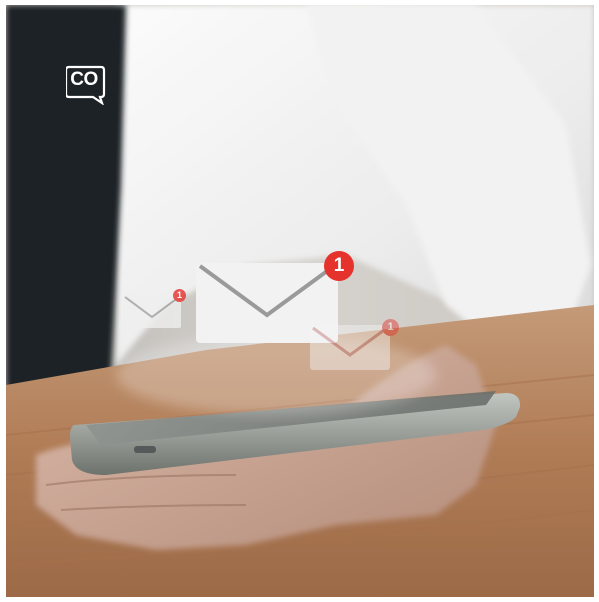 Image resolution: width=599 pixels, height=602 pixels. Describe the element at coordinates (84, 79) in the screenshot. I see `logo-text: CO` at that location.